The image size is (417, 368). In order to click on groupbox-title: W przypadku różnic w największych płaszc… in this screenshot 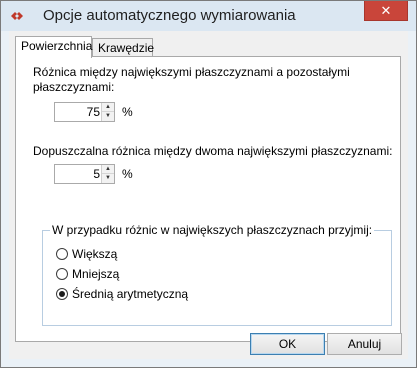, I will do `click(212, 230)`.